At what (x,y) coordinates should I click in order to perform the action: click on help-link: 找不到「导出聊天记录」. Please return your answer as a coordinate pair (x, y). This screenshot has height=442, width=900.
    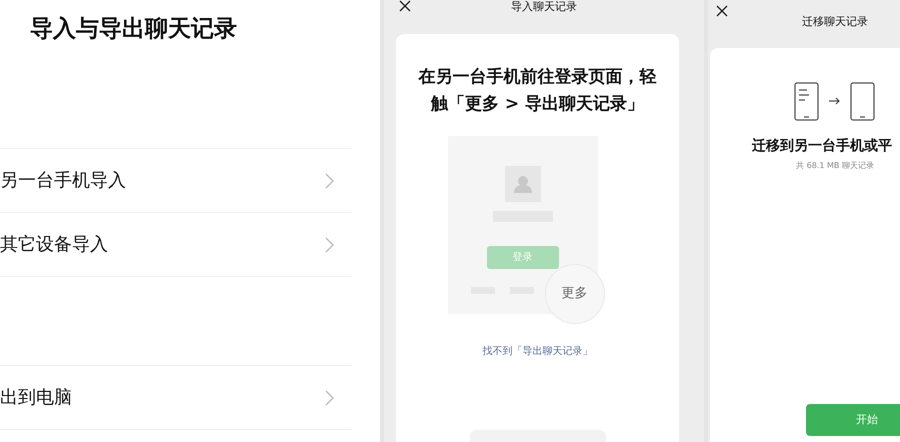
    Looking at the image, I should click on (537, 351).